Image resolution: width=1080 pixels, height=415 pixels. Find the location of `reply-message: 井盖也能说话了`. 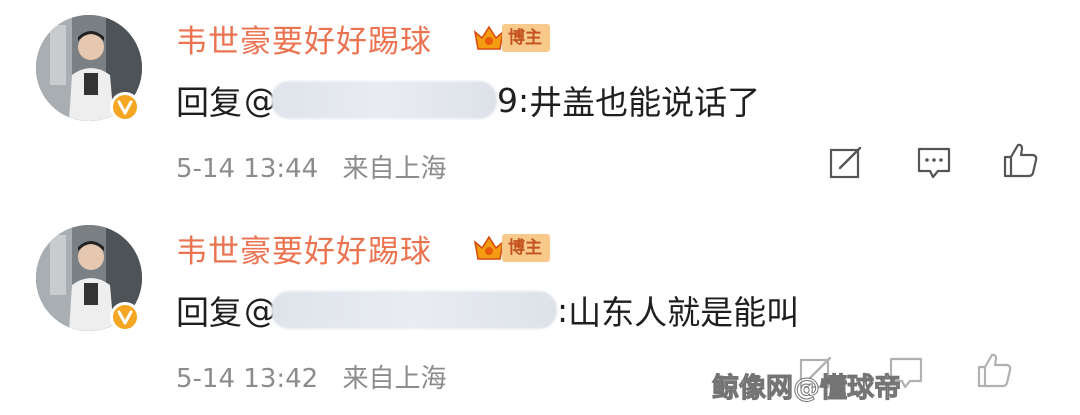

reply-message: 井盖也能说话了 is located at coordinates (645, 102).